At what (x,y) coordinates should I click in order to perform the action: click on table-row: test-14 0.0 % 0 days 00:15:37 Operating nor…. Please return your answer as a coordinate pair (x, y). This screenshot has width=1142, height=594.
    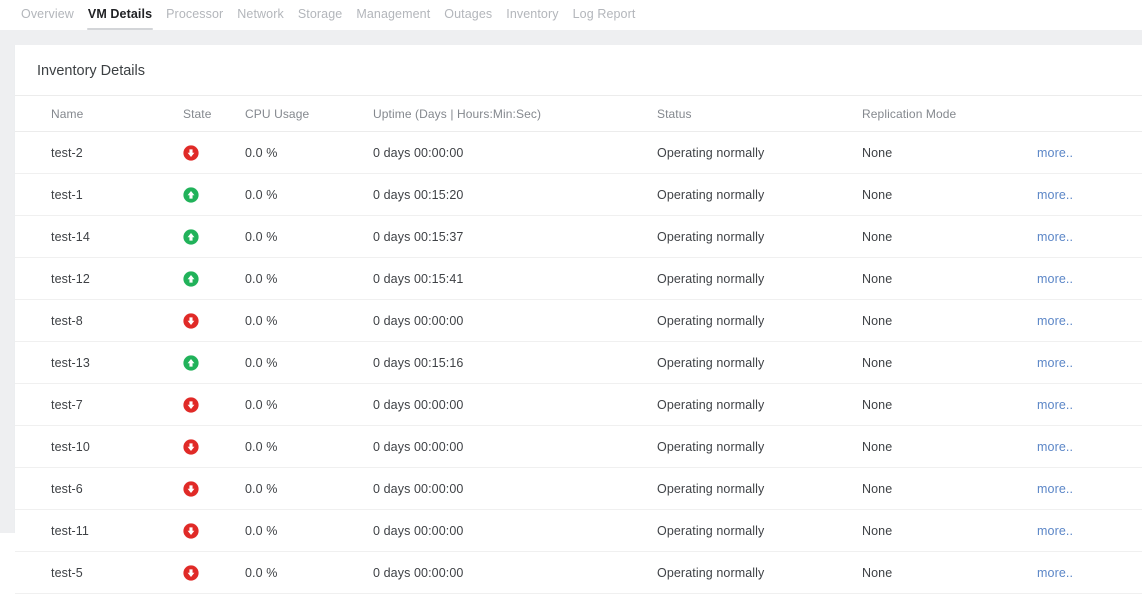
    Looking at the image, I should click on (578, 236).